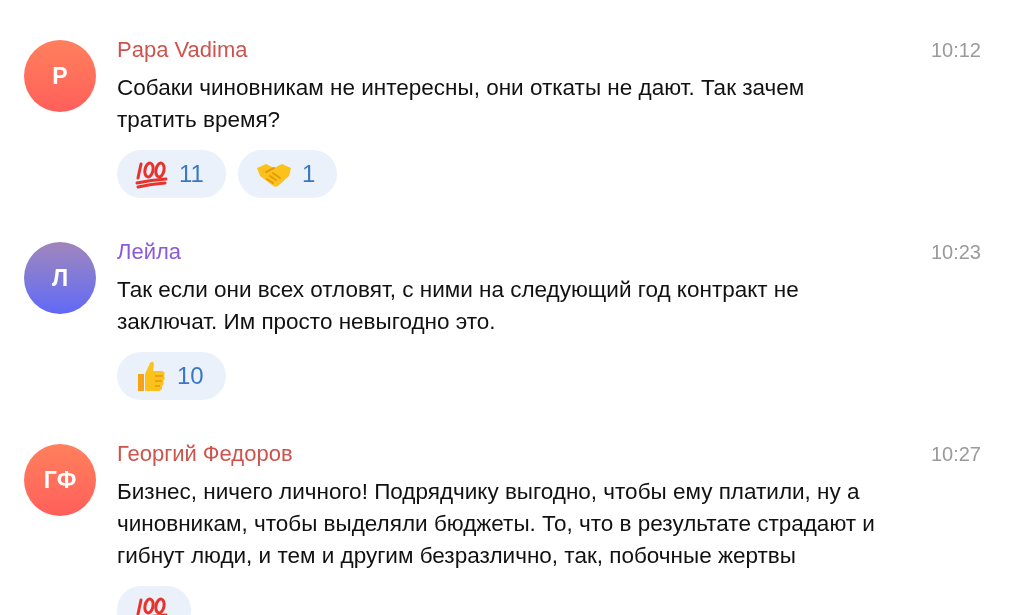 Image resolution: width=1019 pixels, height=615 pixels. Describe the element at coordinates (60, 76) in the screenshot. I see `avatar: P` at that location.